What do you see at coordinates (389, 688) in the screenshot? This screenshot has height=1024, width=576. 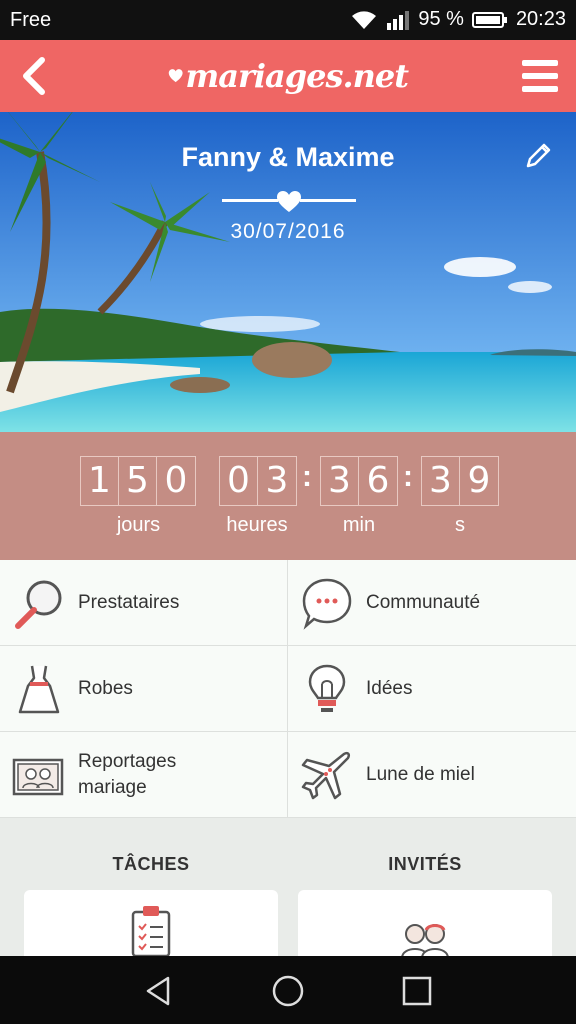 I see `menu-item-label: Idées` at bounding box center [389, 688].